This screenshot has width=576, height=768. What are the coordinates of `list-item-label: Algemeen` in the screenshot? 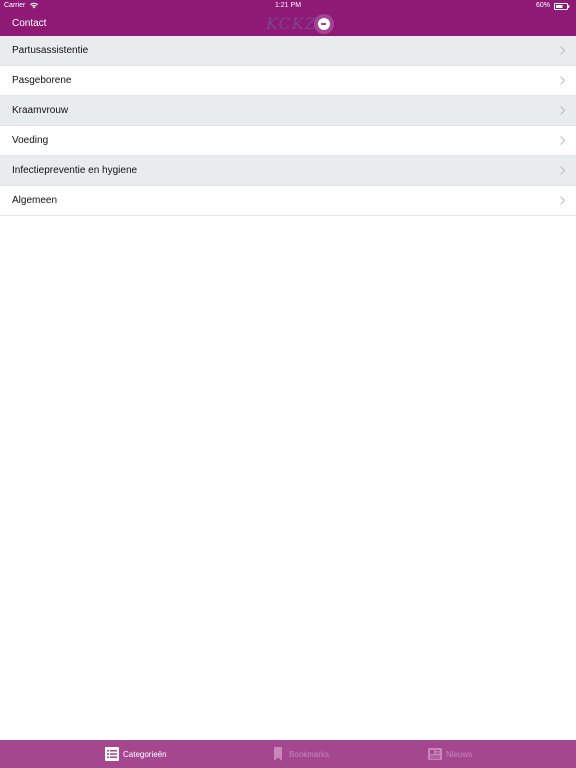 It's located at (35, 200).